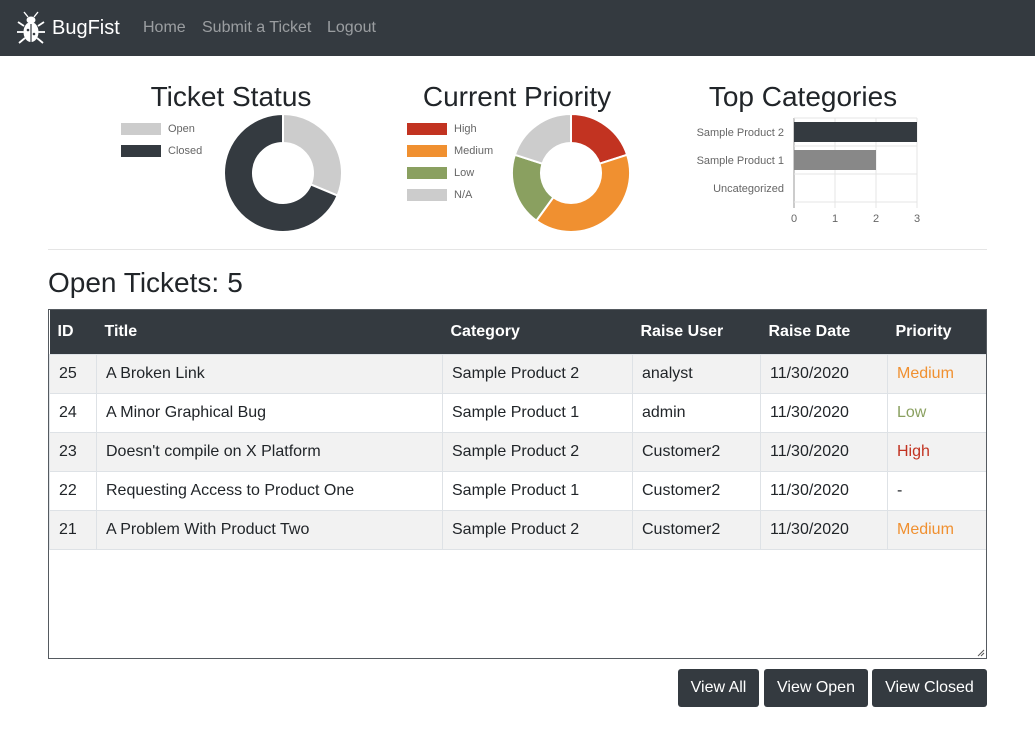 This screenshot has width=1035, height=739. Describe the element at coordinates (269, 529) in the screenshot. I see `cell-title: A Problem With Product Two` at that location.